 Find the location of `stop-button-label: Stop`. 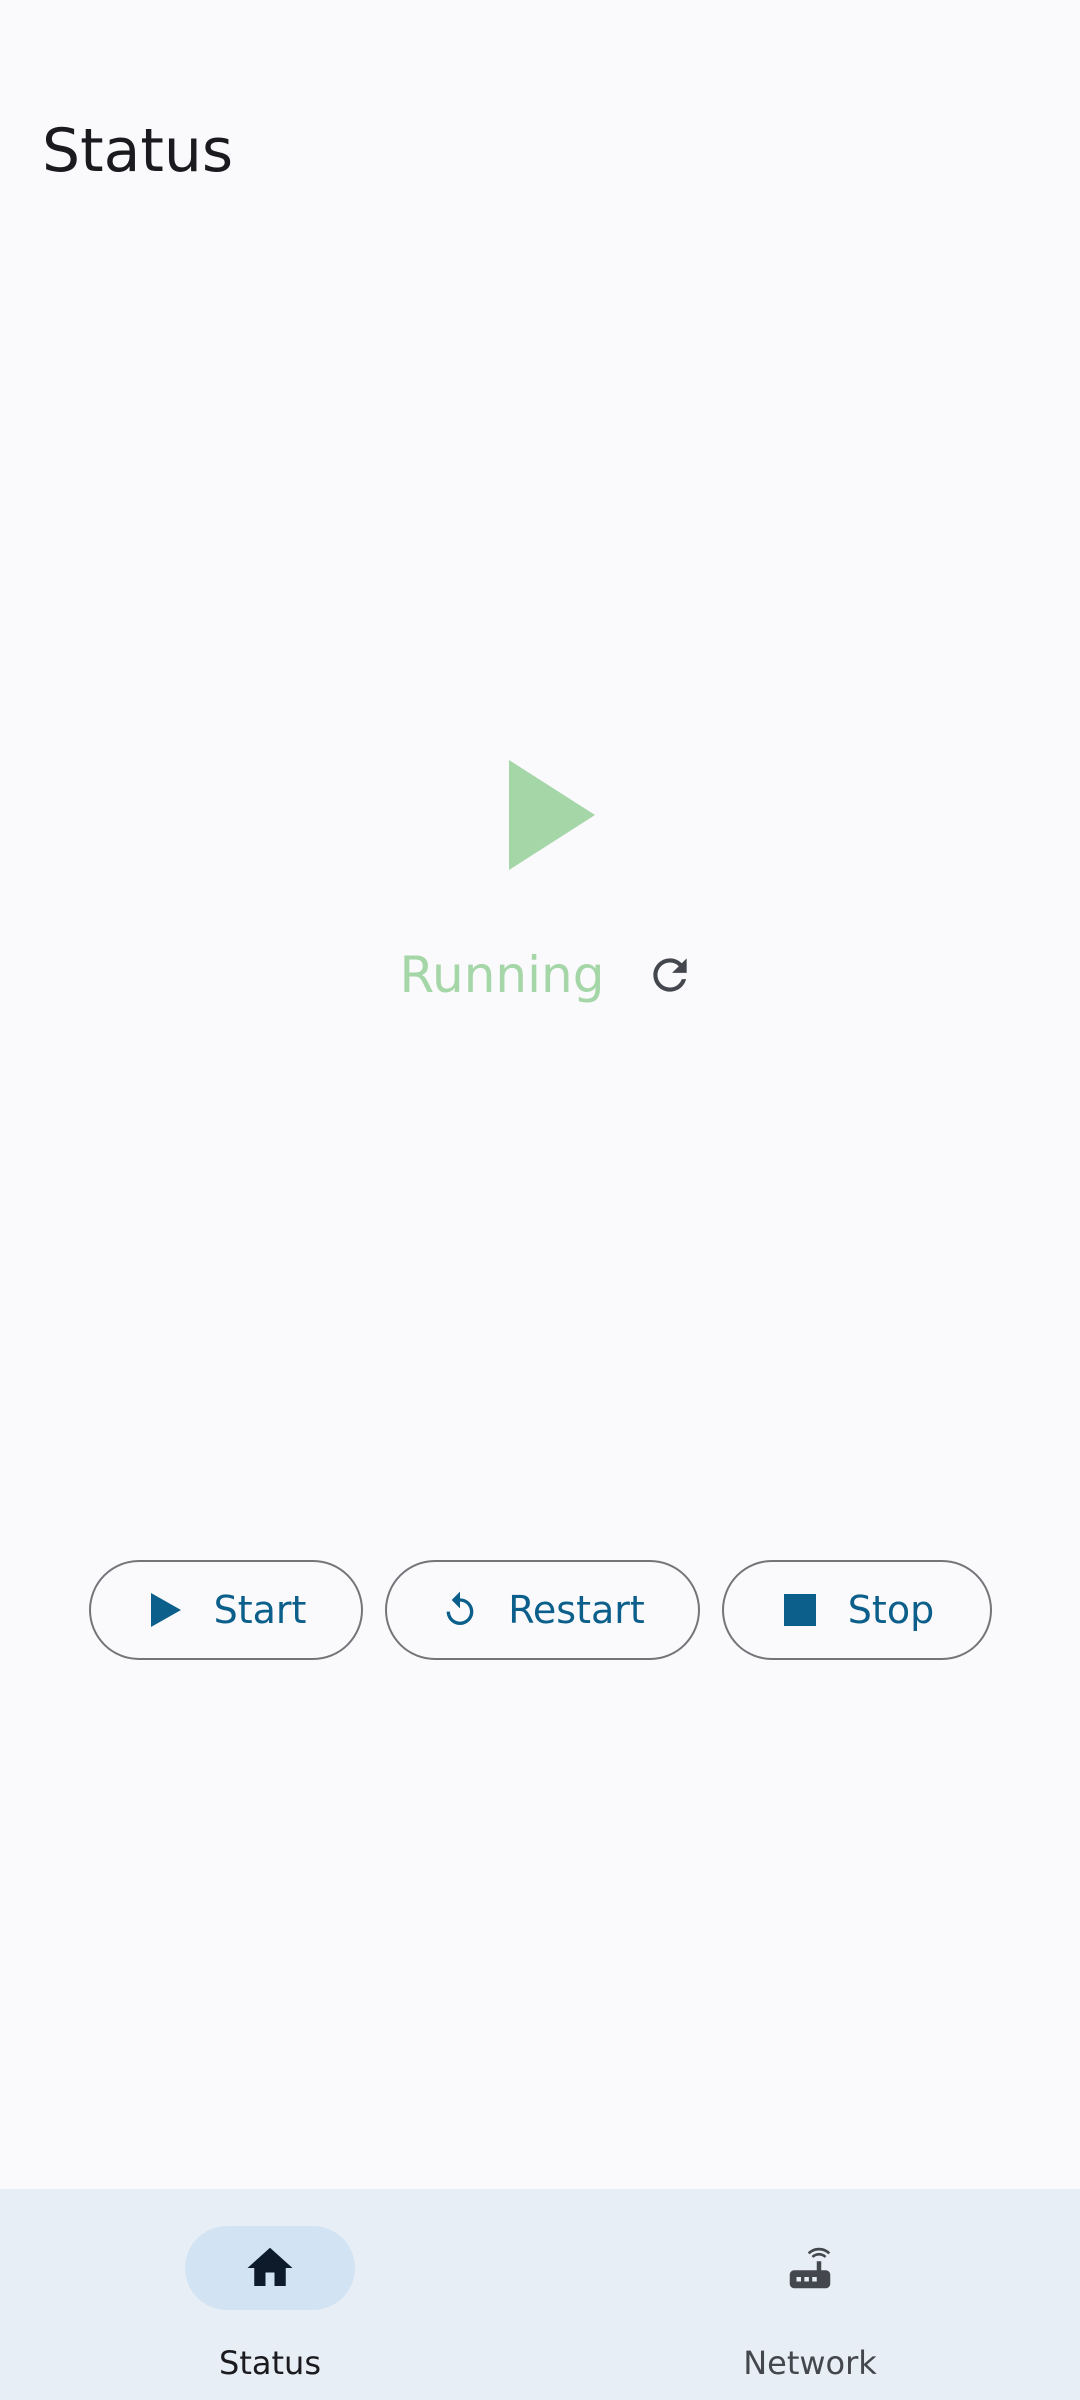

stop-button-label: Stop is located at coordinates (891, 1610).